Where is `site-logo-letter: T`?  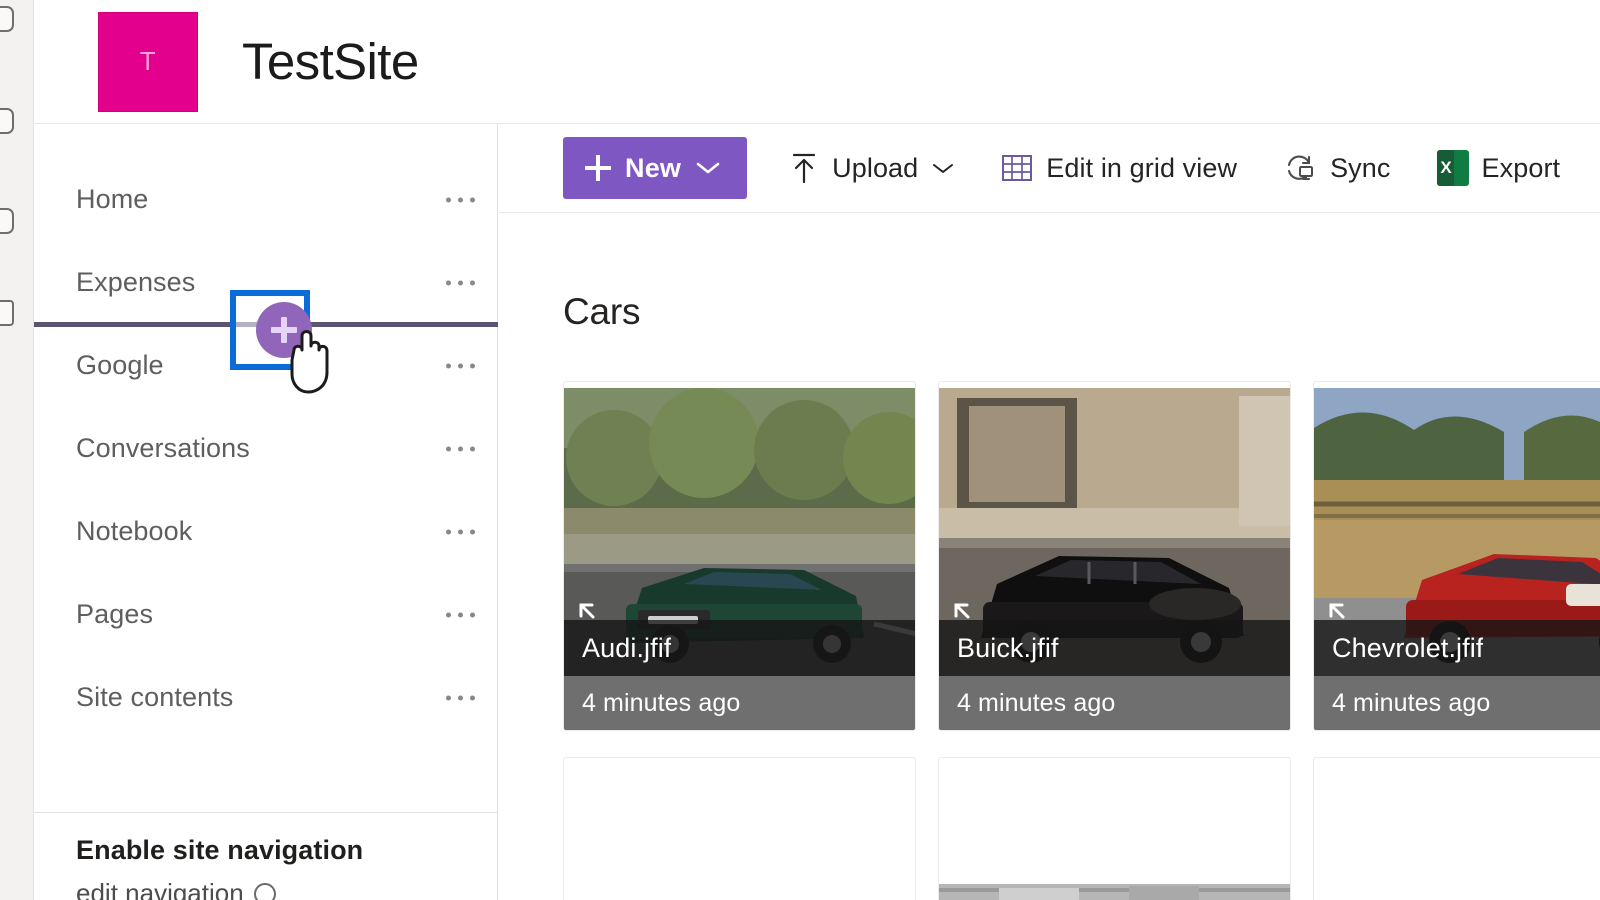 site-logo-letter: T is located at coordinates (148, 61).